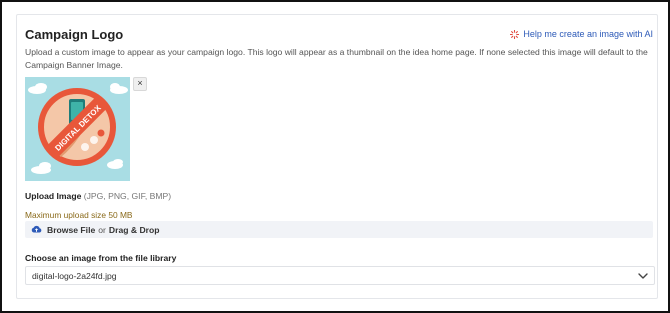 The image size is (670, 313). What do you see at coordinates (127, 196) in the screenshot?
I see `upload-formats-hint: (JPG, PNG, GIF, BMP)` at bounding box center [127, 196].